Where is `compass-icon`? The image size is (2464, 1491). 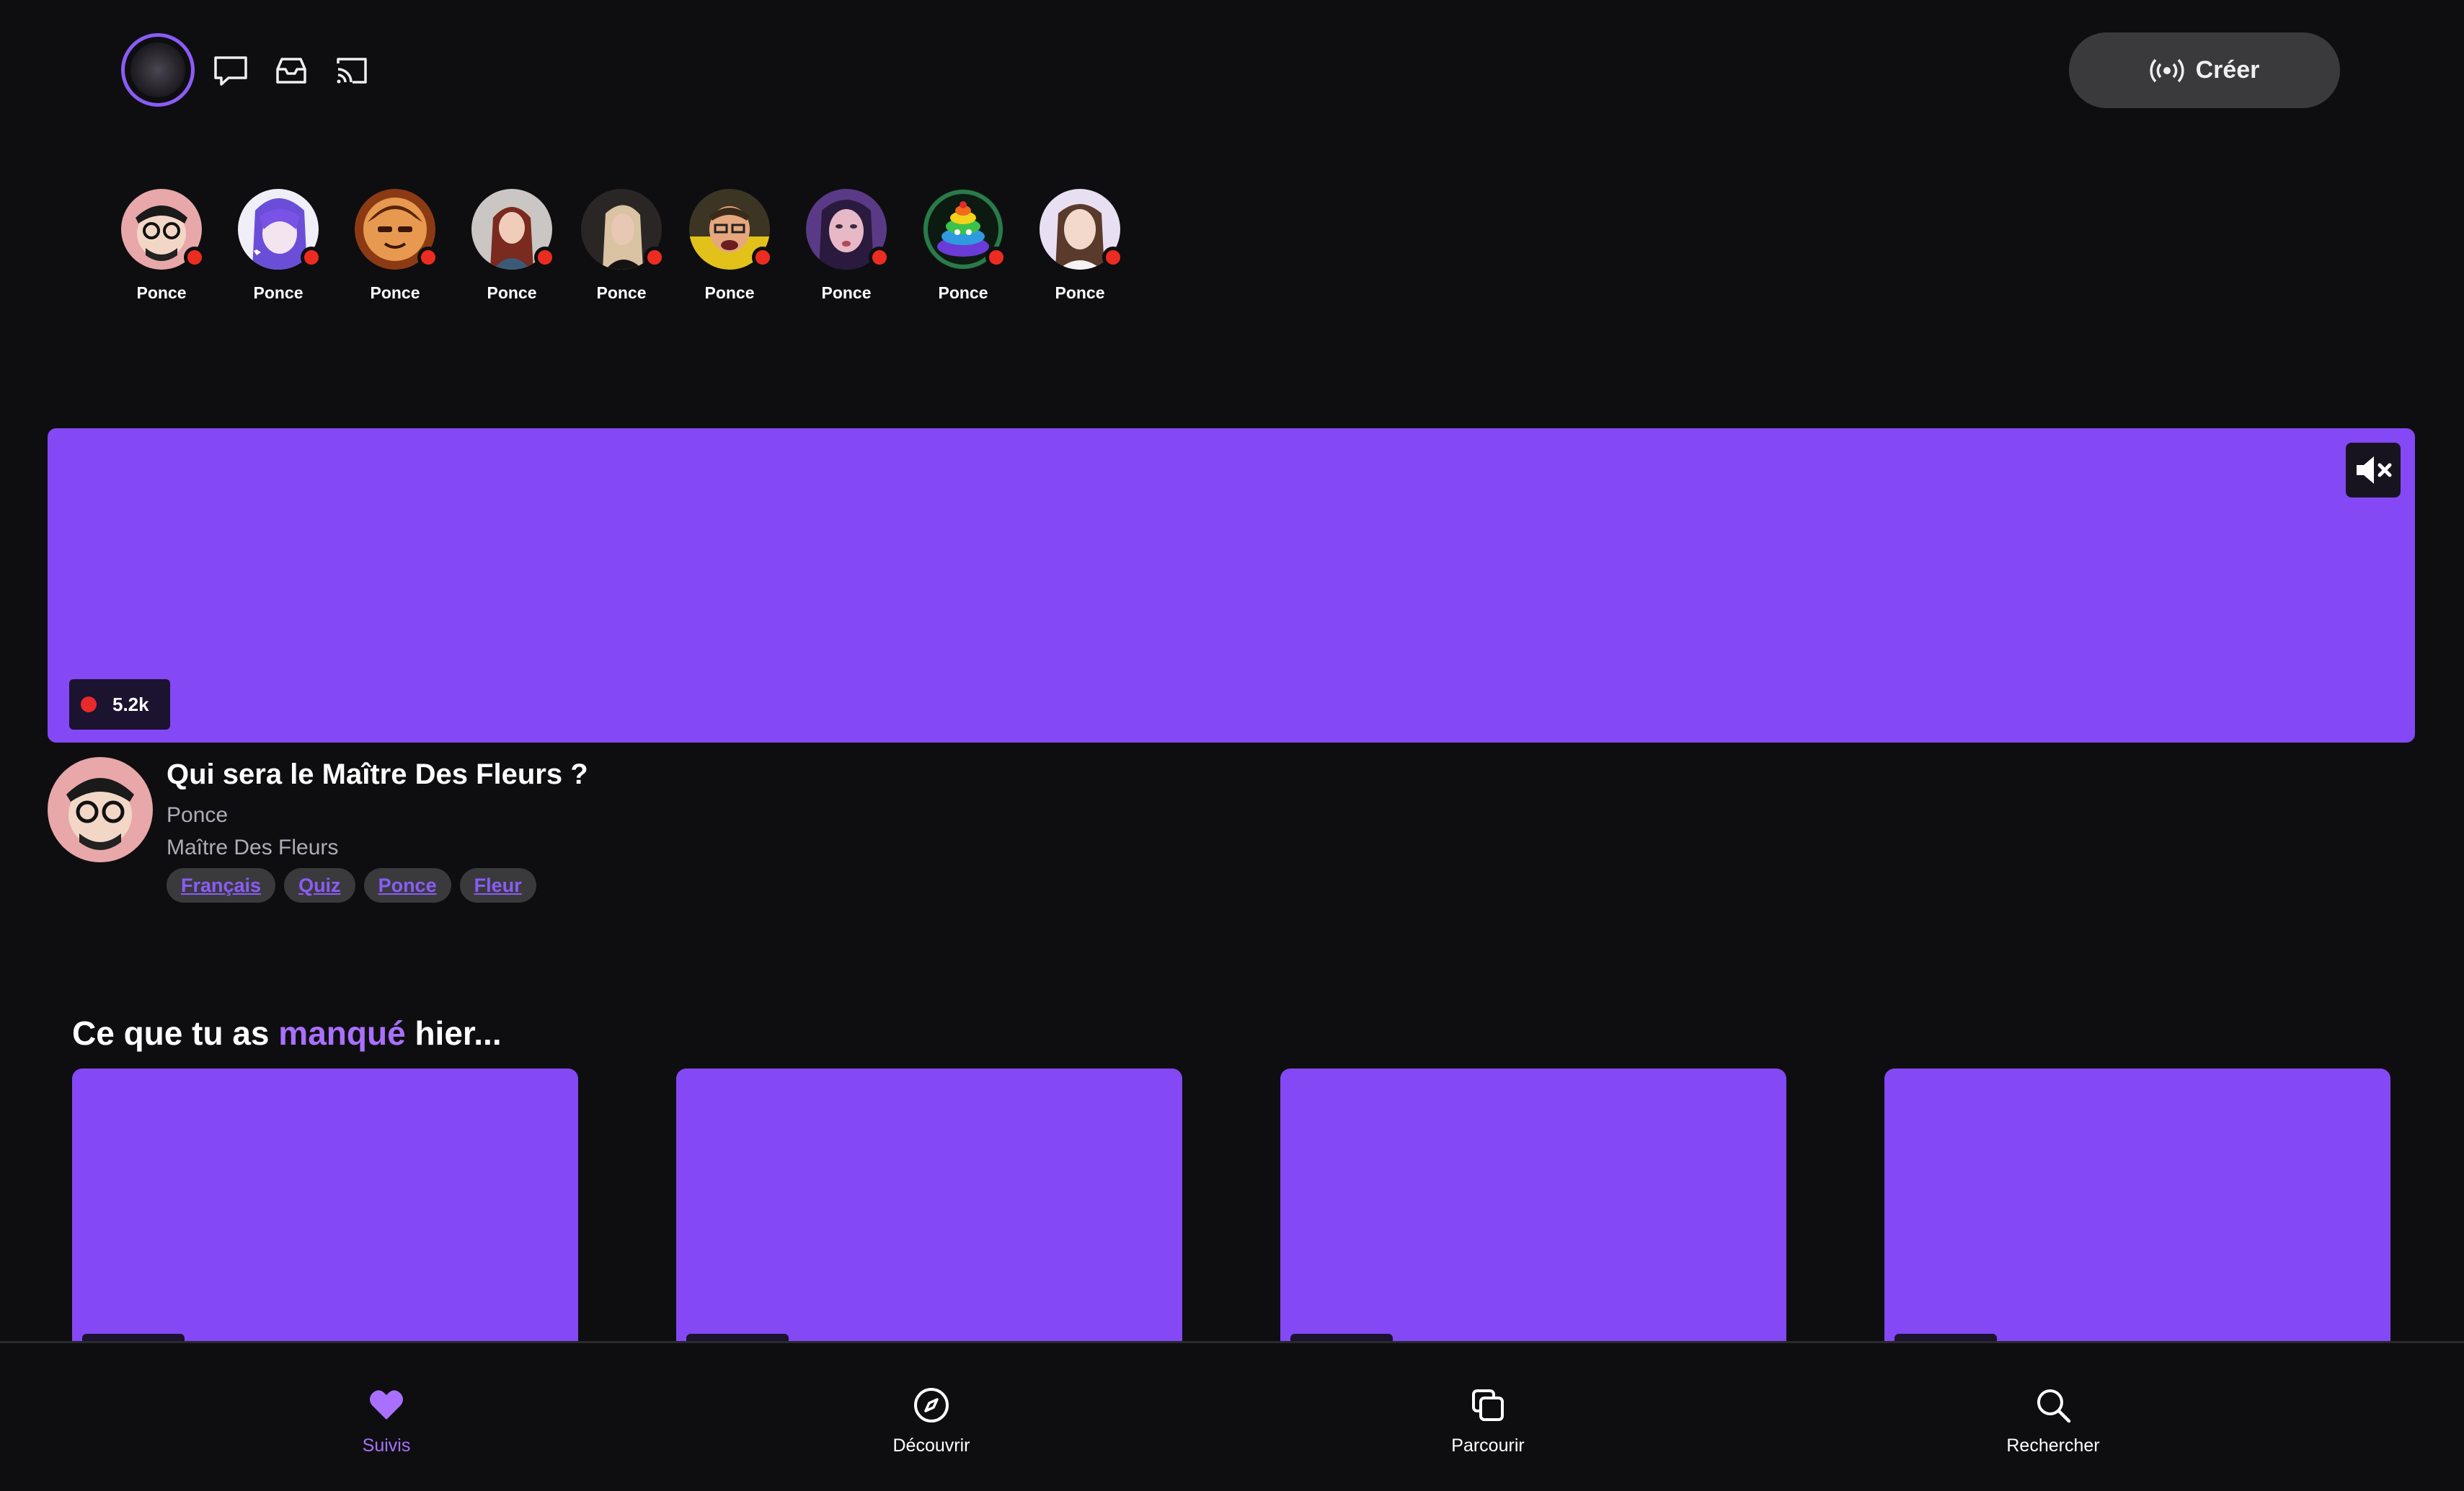
compass-icon is located at coordinates (931, 1405).